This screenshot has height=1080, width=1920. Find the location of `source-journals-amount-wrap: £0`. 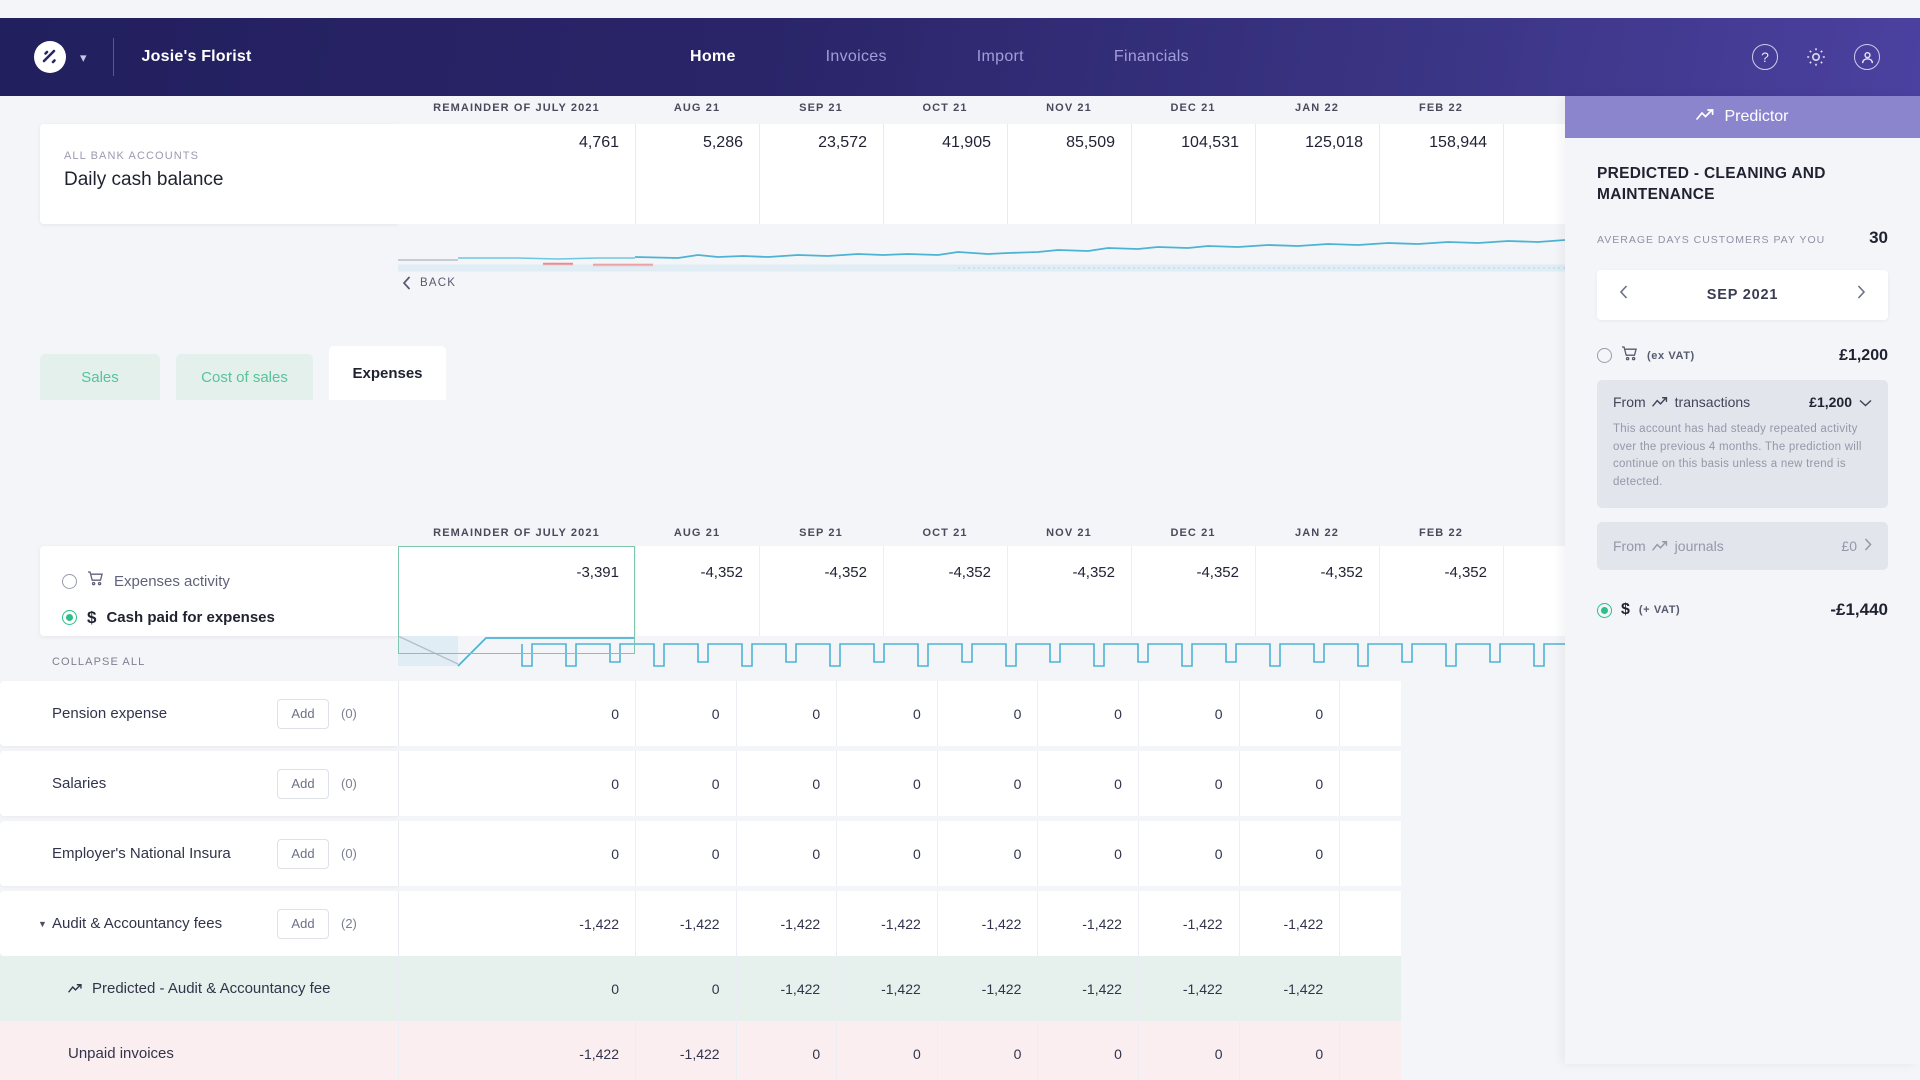

source-journals-amount-wrap: £0 is located at coordinates (1856, 546).